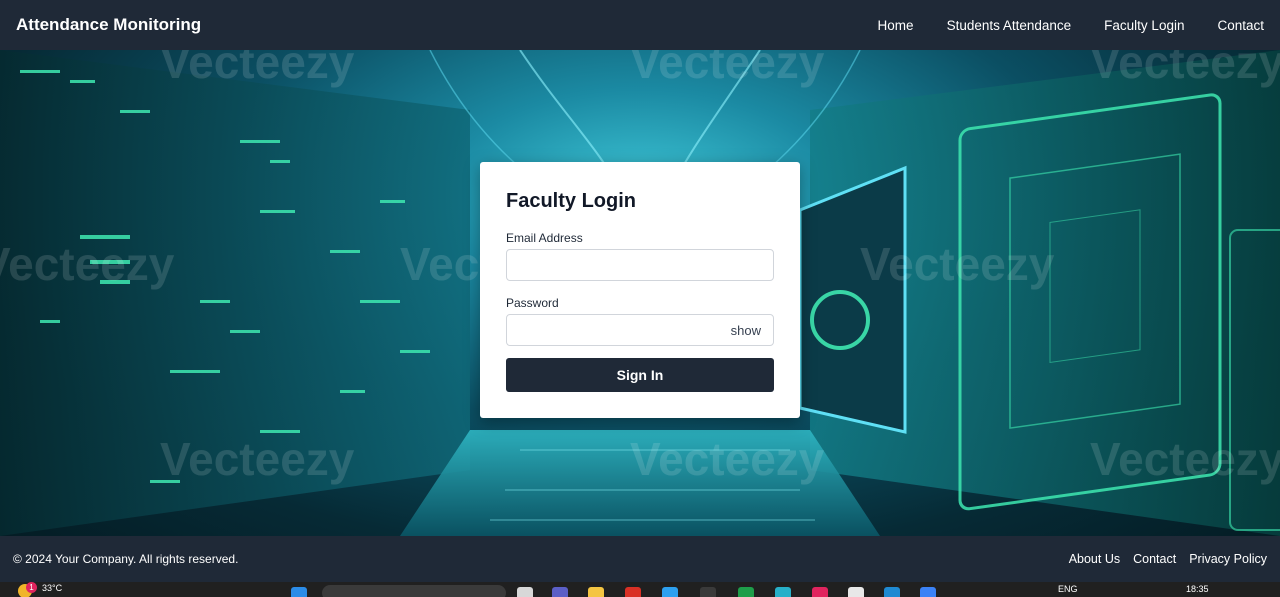  What do you see at coordinates (52, 588) in the screenshot?
I see `temperature-text: 33°C` at bounding box center [52, 588].